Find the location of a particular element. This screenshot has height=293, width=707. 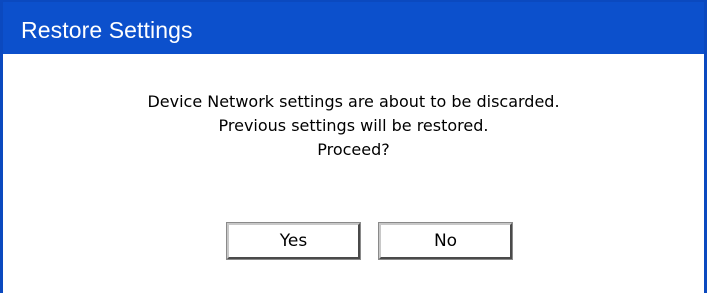

yes-button: Yes is located at coordinates (293, 241).